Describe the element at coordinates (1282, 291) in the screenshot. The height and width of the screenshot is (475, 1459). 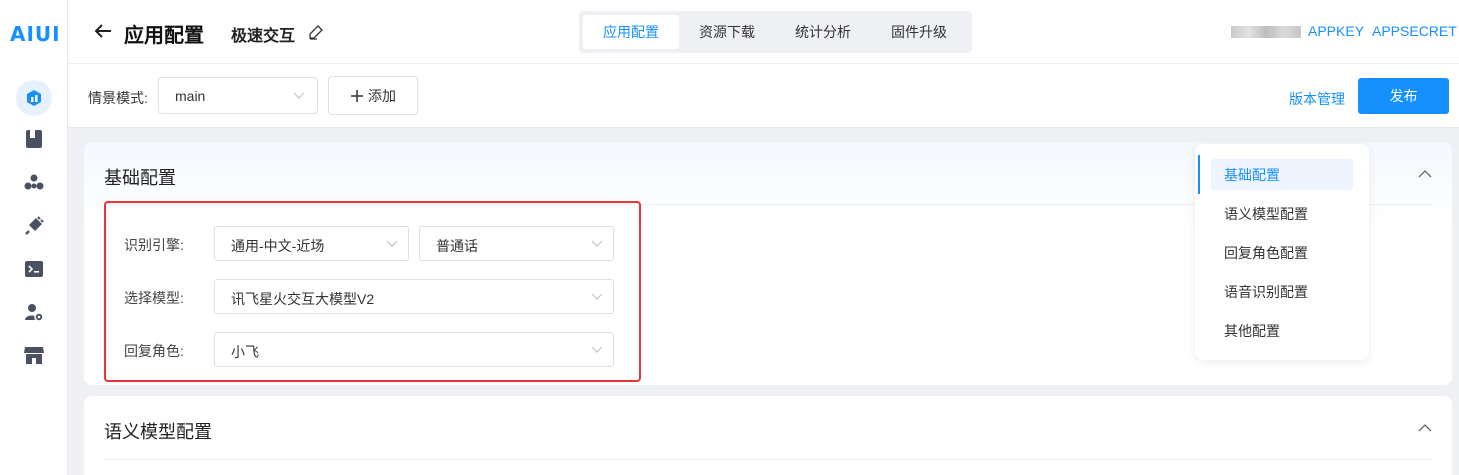
I see `anchor-item-asr: 语音识别配置` at that location.